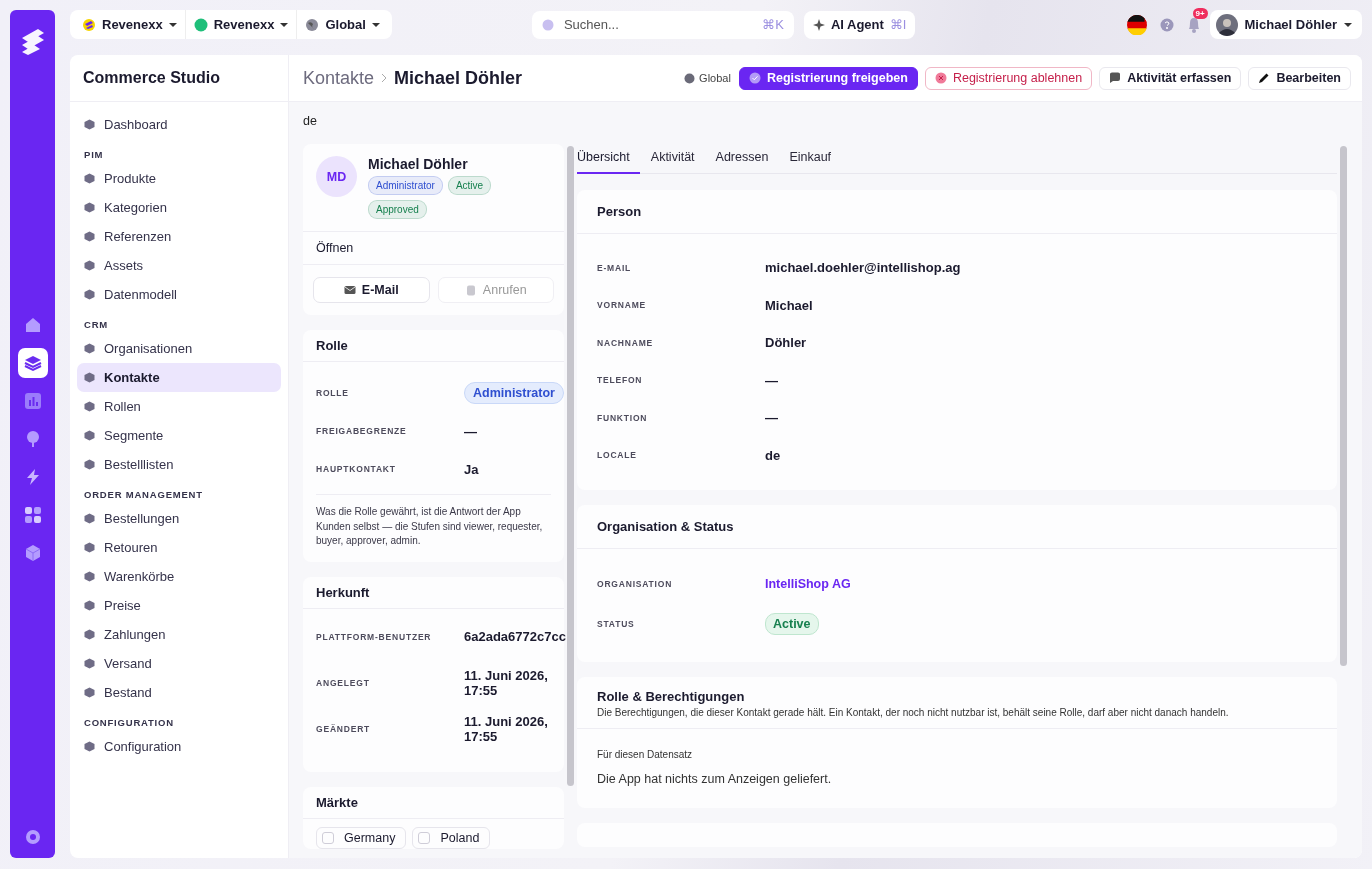 The height and width of the screenshot is (869, 1372). I want to click on nav-item: Assets, so click(179, 265).